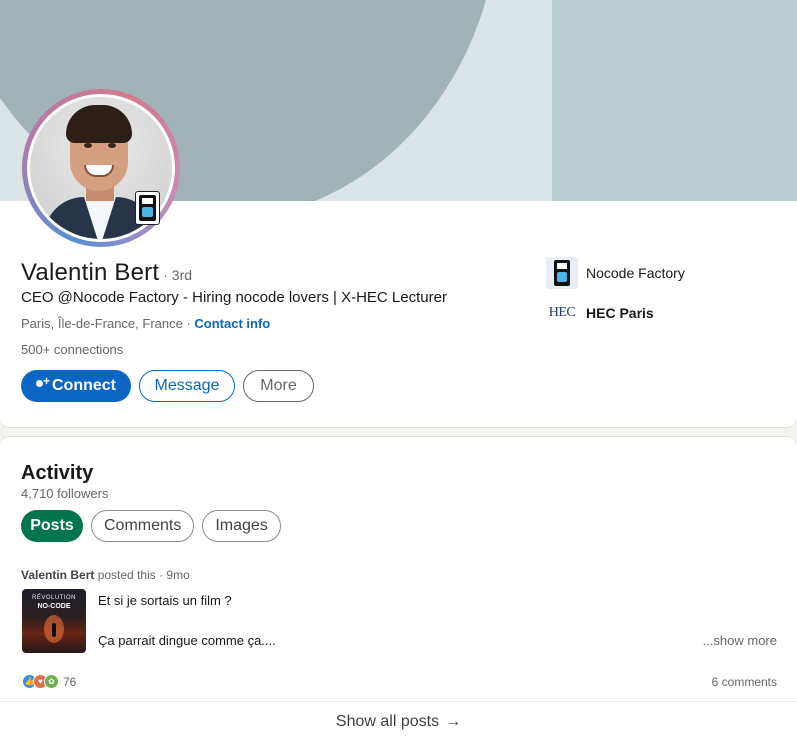 Image resolution: width=797 pixels, height=739 pixels. I want to click on post-text-line1: Et si je sortais un film ?, so click(165, 600).